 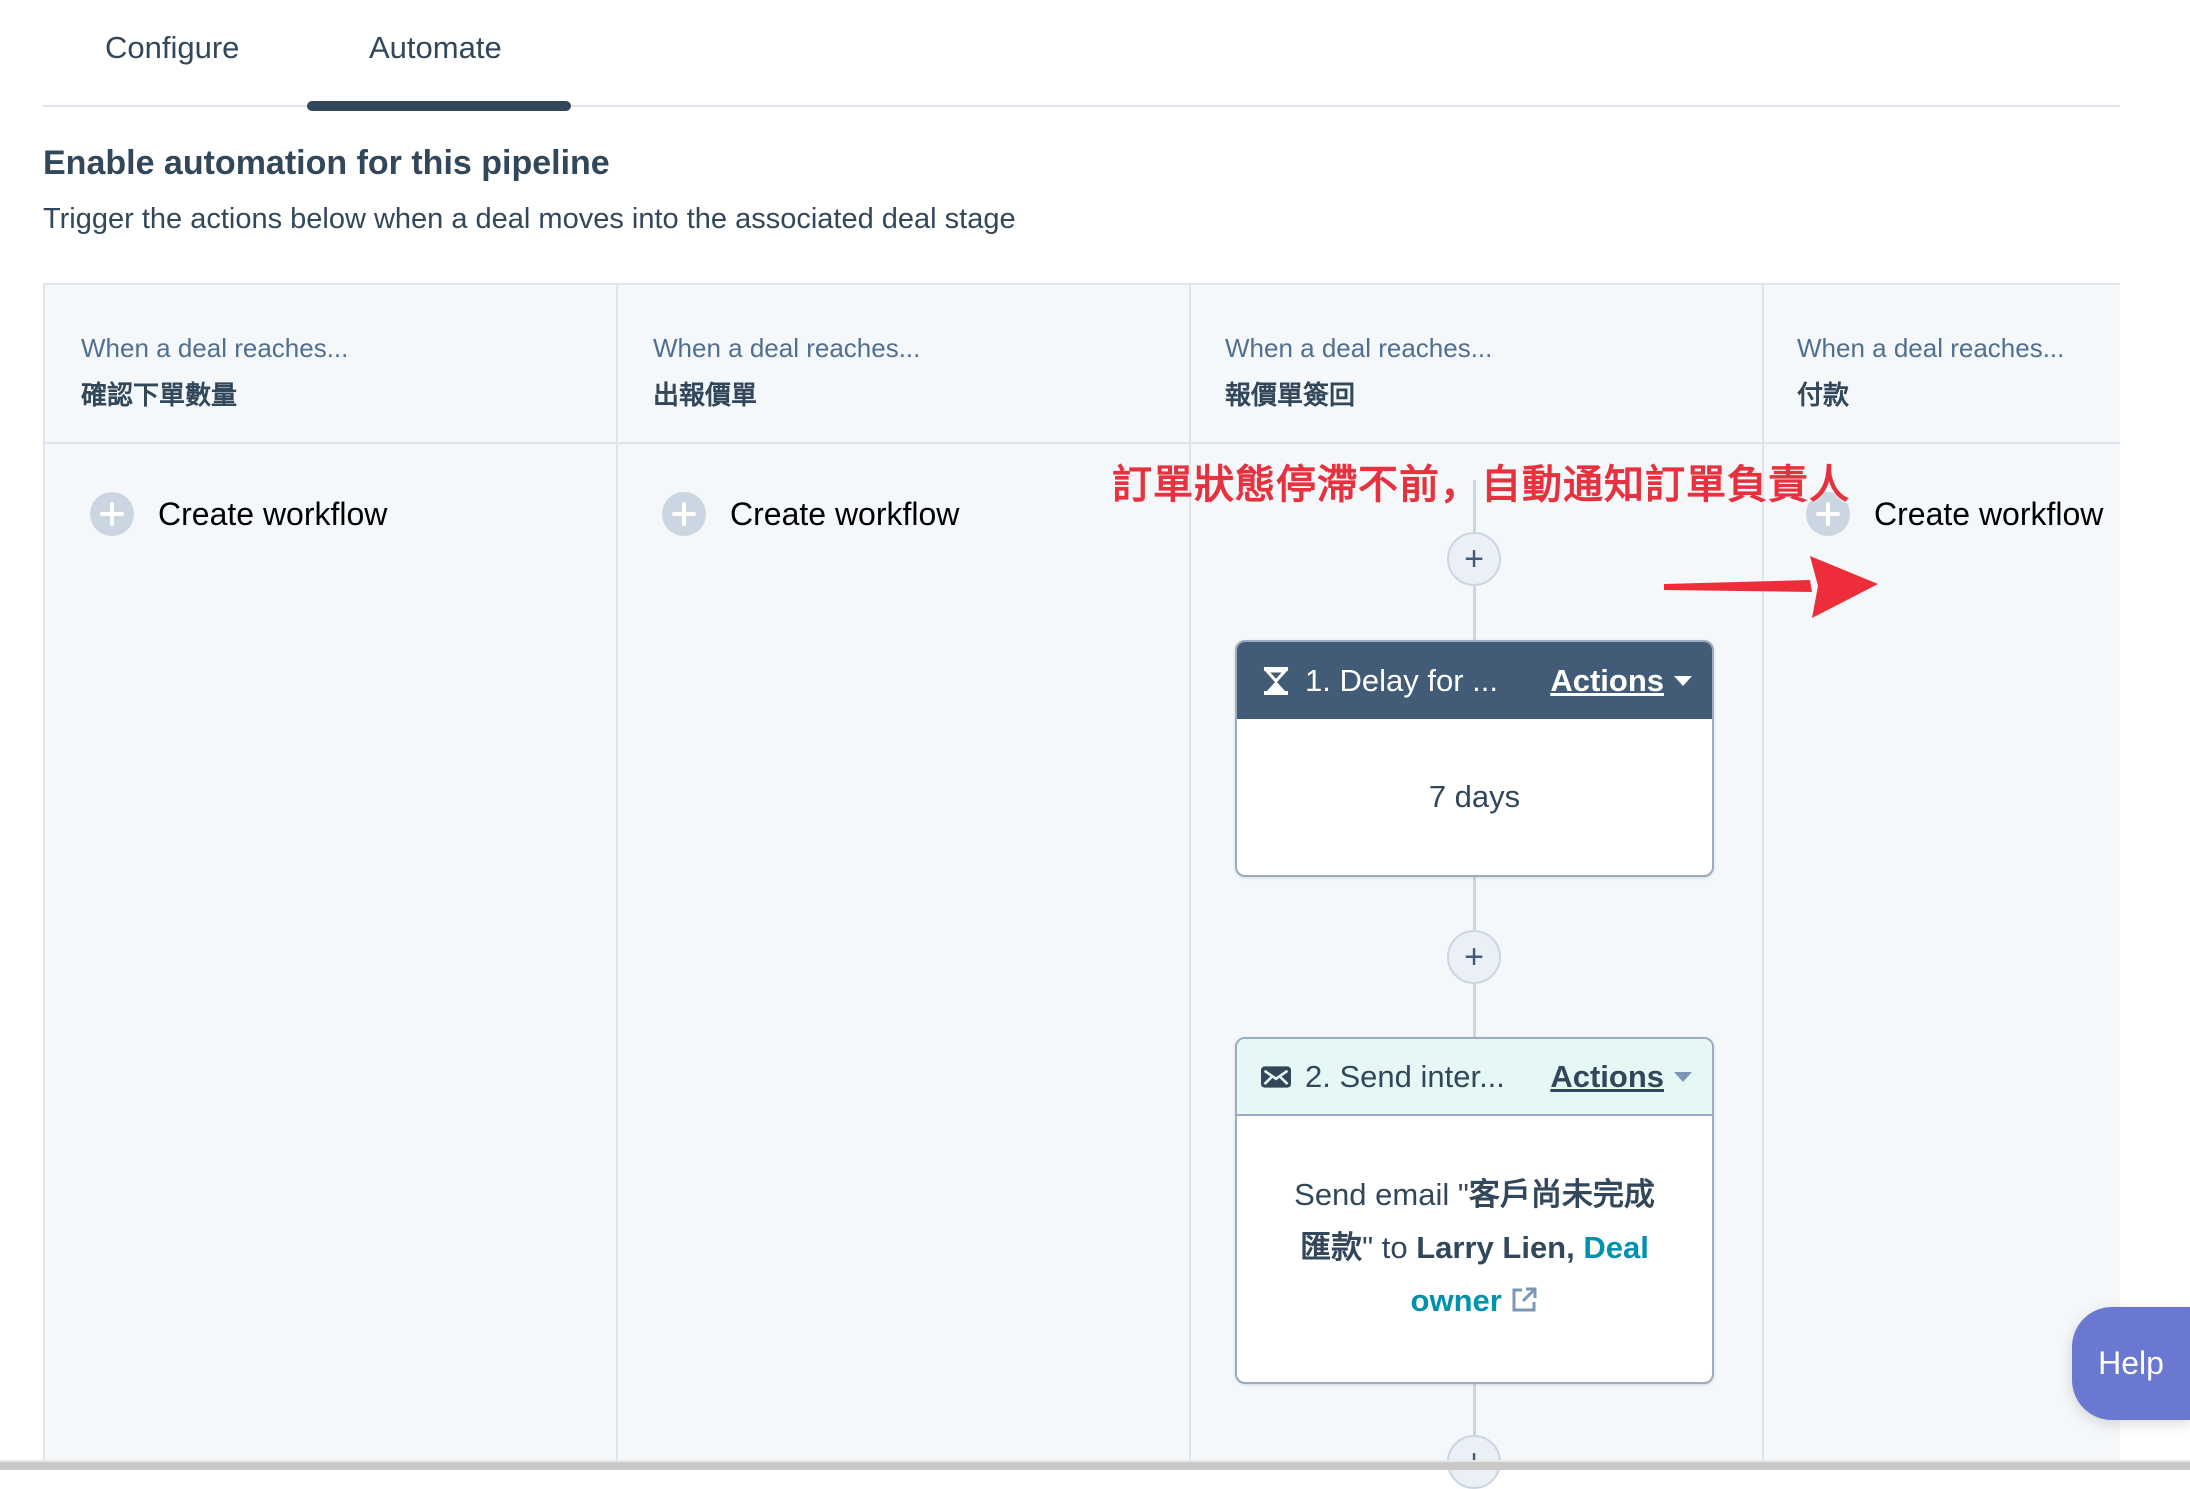 I want to click on recipient-name: Larry Lien,, so click(x=1495, y=1248).